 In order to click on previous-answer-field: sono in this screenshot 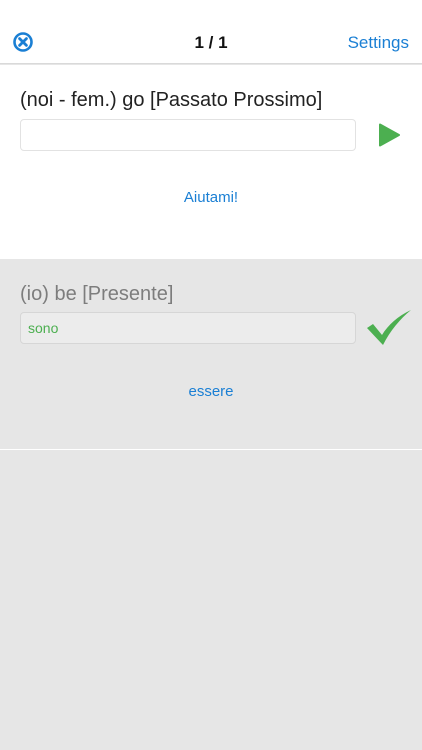, I will do `click(188, 328)`.